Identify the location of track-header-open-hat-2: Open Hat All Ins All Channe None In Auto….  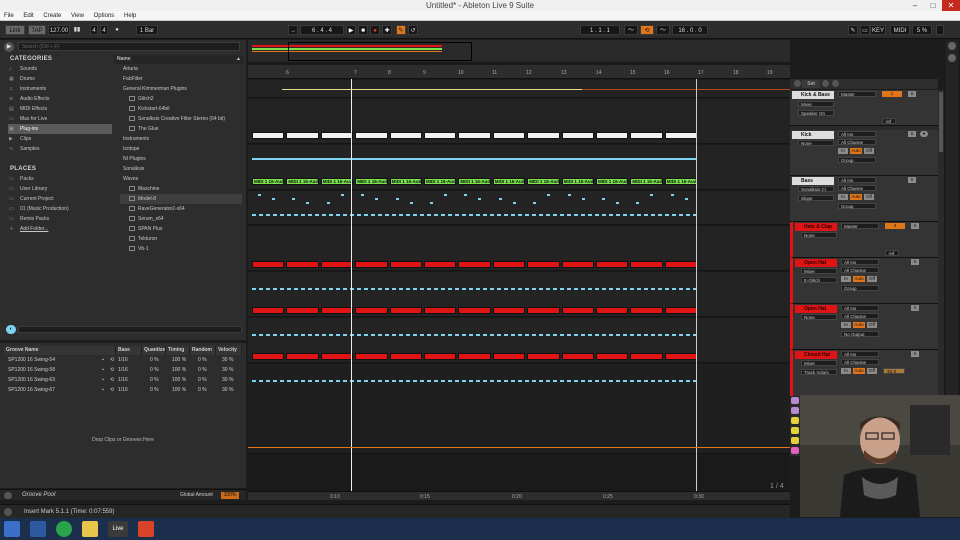
(864, 327).